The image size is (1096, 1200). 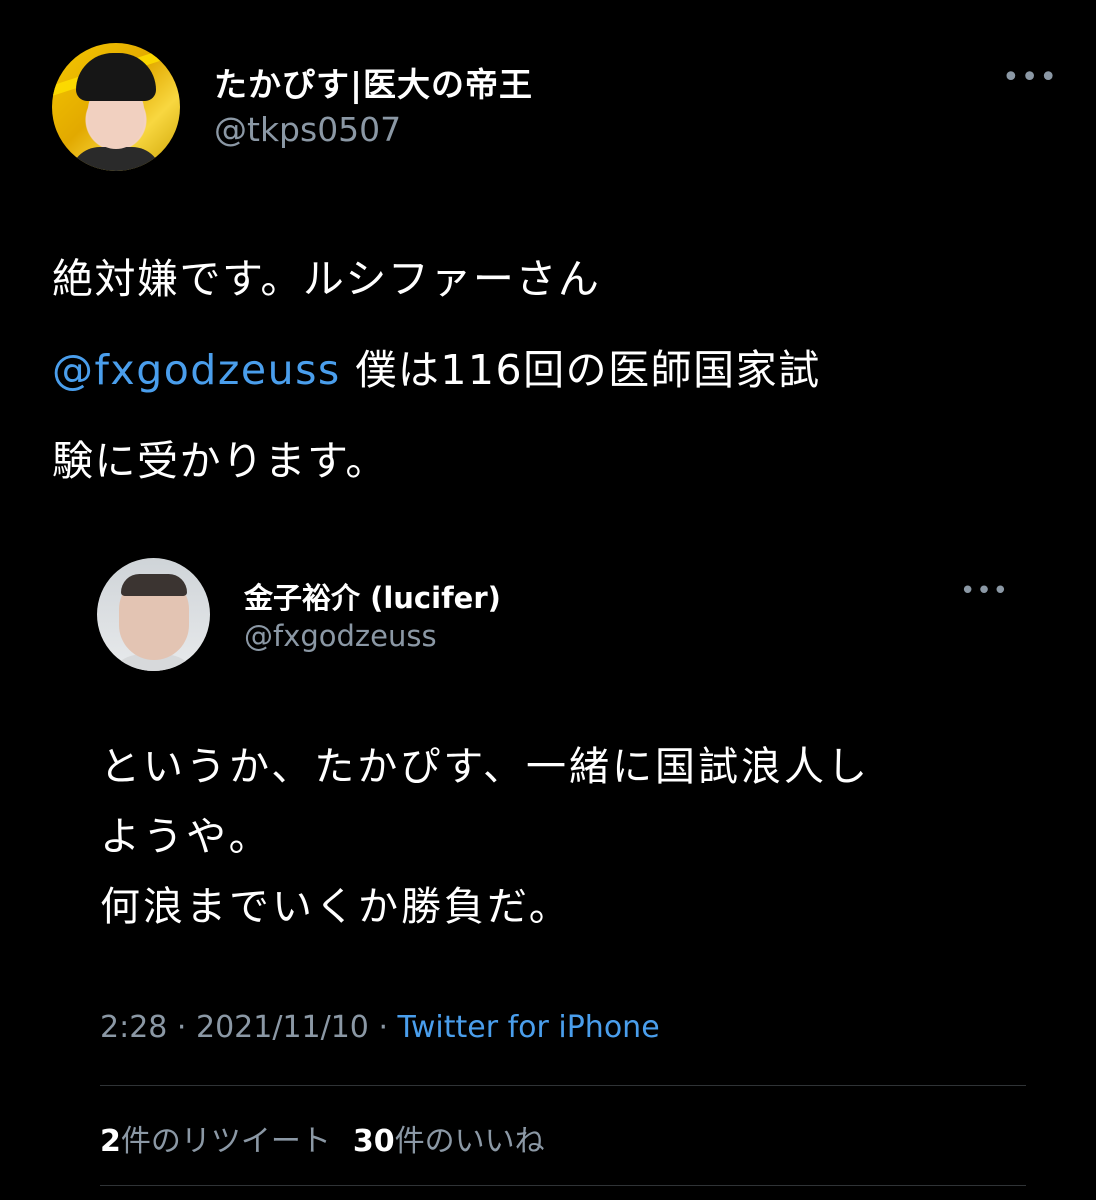 I want to click on quoted-tweet-text: というか、たかぴす、一緒に国試浪人し ようや。 何浪までいくか勝負だ。, so click(x=560, y=837).